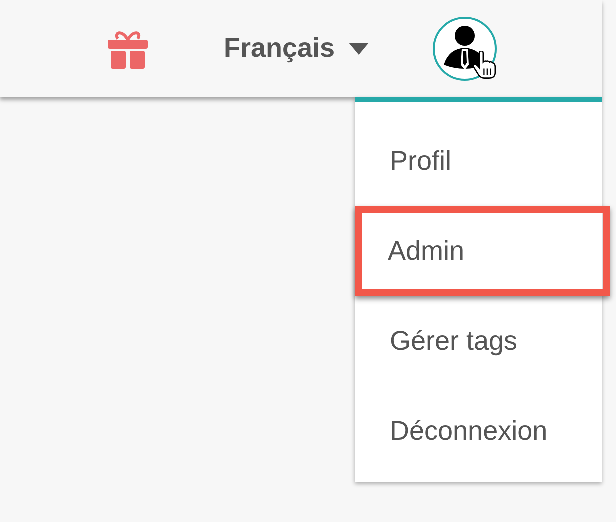 The image size is (616, 522). Describe the element at coordinates (482, 251) in the screenshot. I see `menu-item: Admin` at that location.